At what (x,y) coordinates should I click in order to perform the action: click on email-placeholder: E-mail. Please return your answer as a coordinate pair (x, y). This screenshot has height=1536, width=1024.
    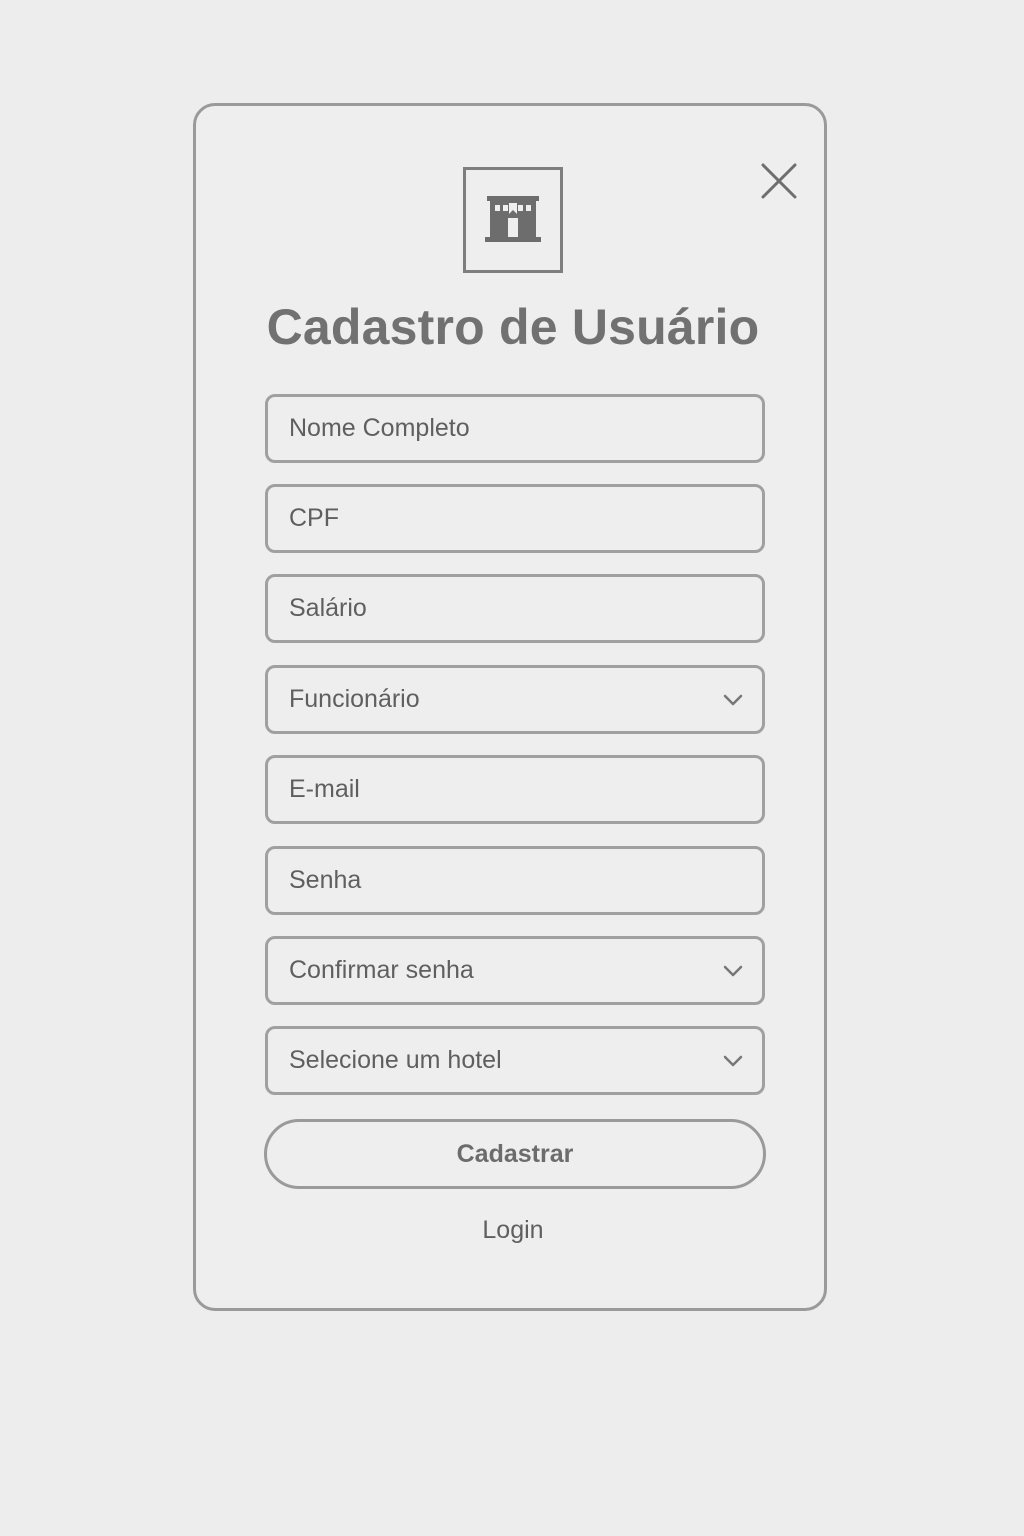
    Looking at the image, I should click on (324, 789).